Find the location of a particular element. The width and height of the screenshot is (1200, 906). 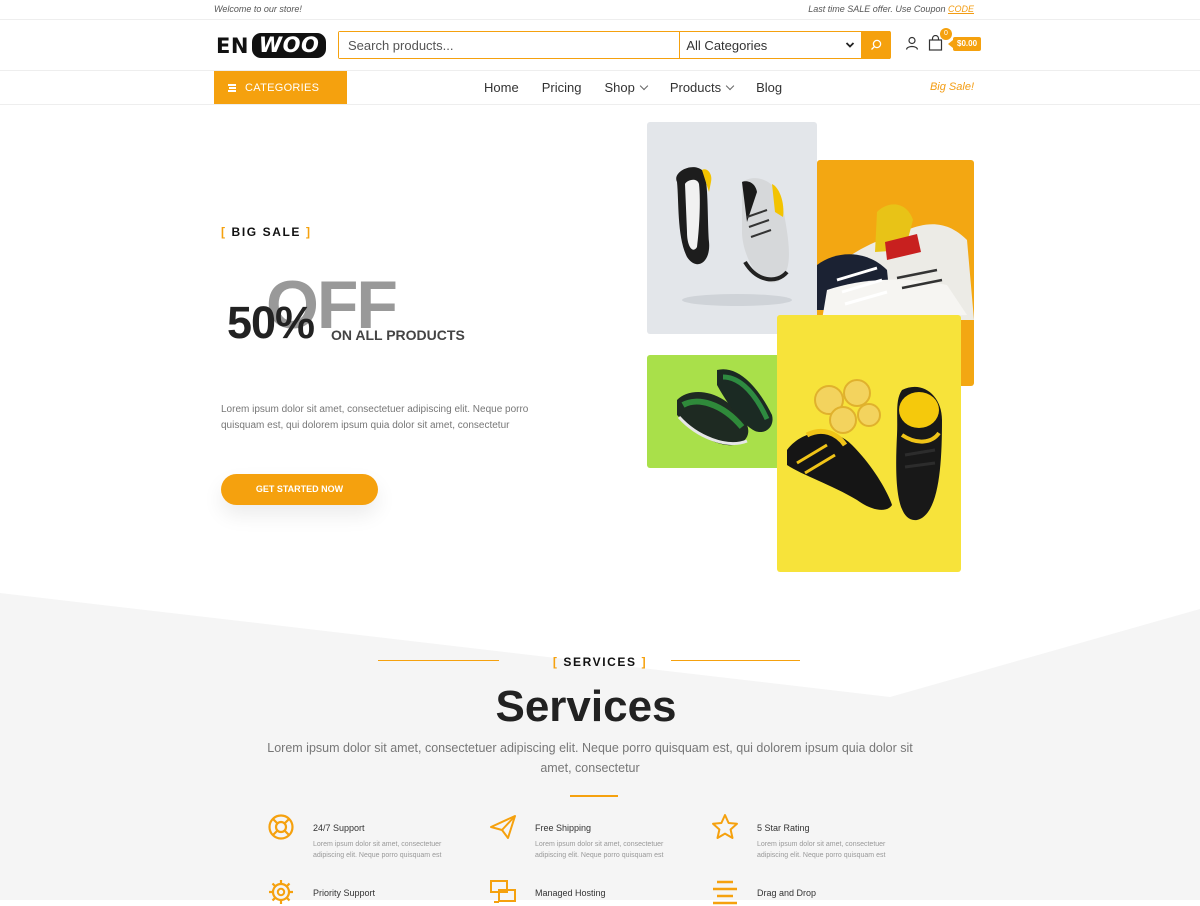

lifebuoy-icon is located at coordinates (281, 827).